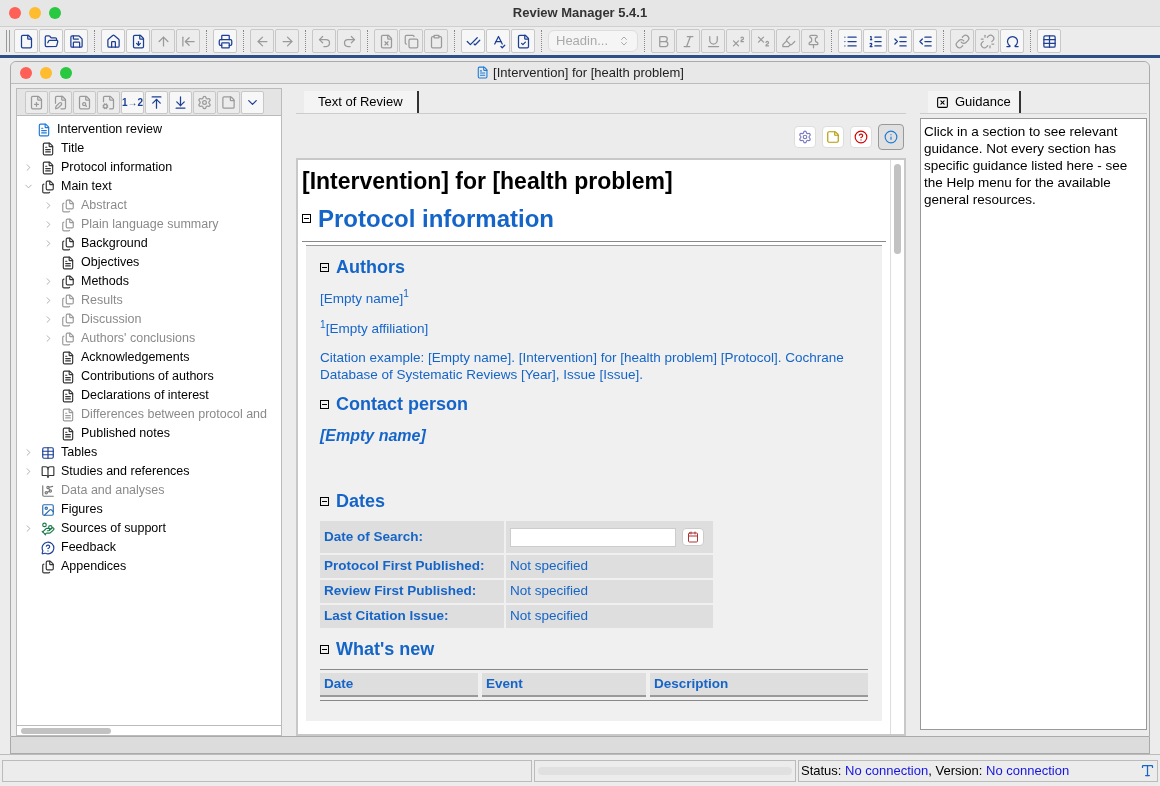 The height and width of the screenshot is (786, 1160). I want to click on review-icon, so click(44, 129).